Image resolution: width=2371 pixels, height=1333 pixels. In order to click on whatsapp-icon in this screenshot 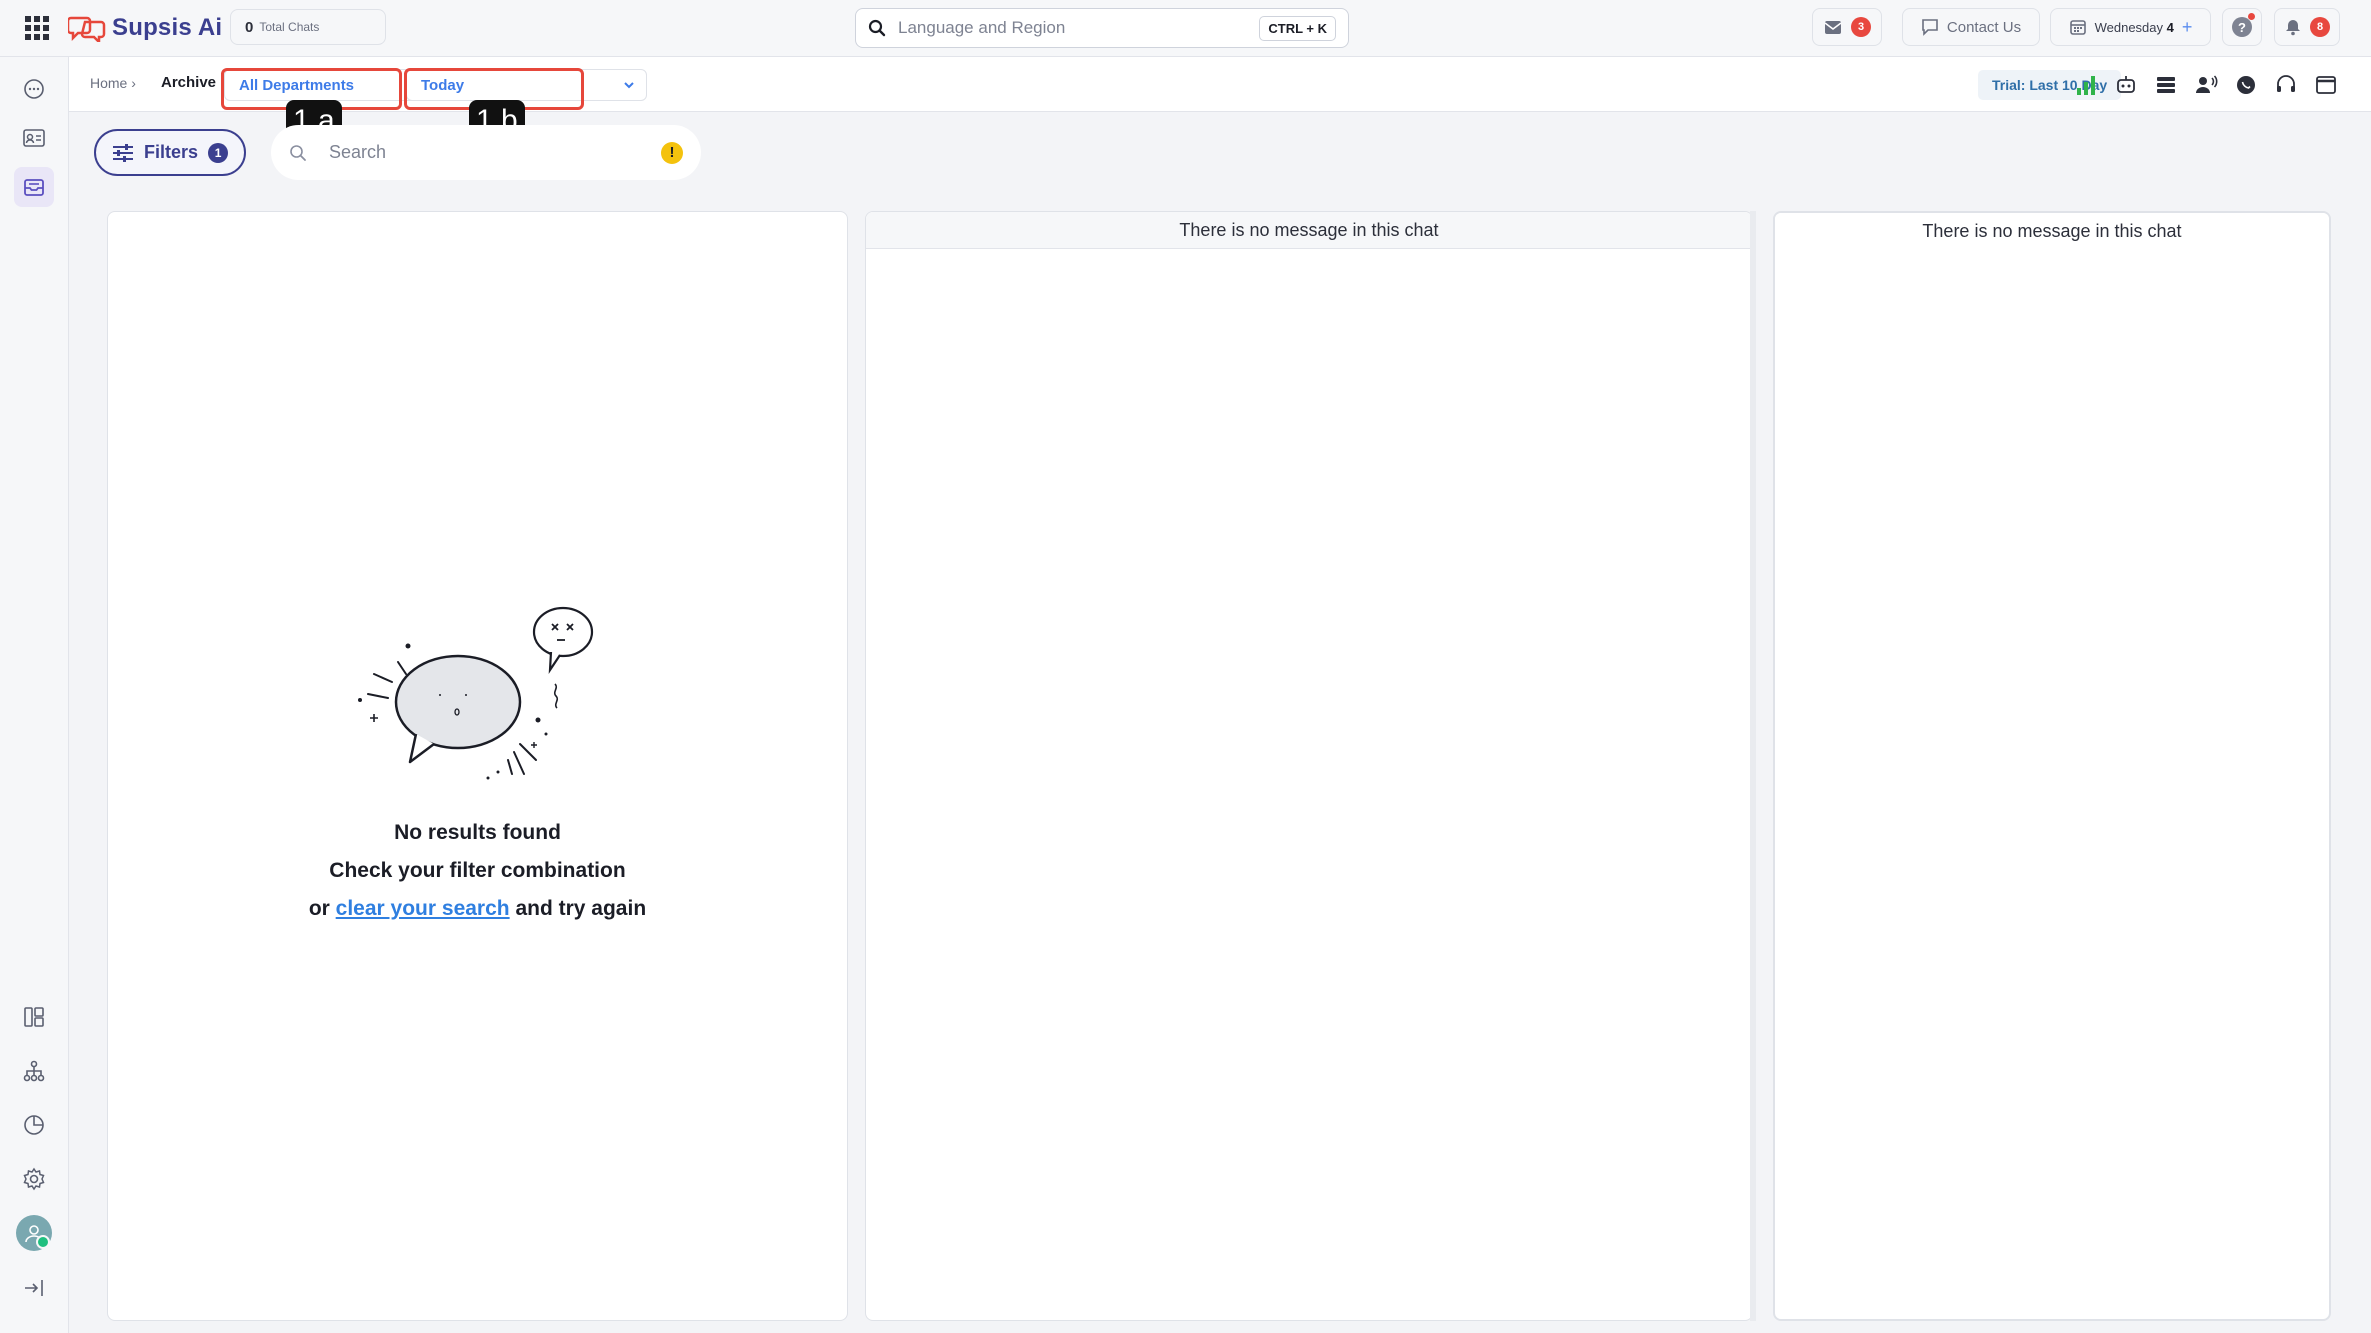, I will do `click(2246, 85)`.